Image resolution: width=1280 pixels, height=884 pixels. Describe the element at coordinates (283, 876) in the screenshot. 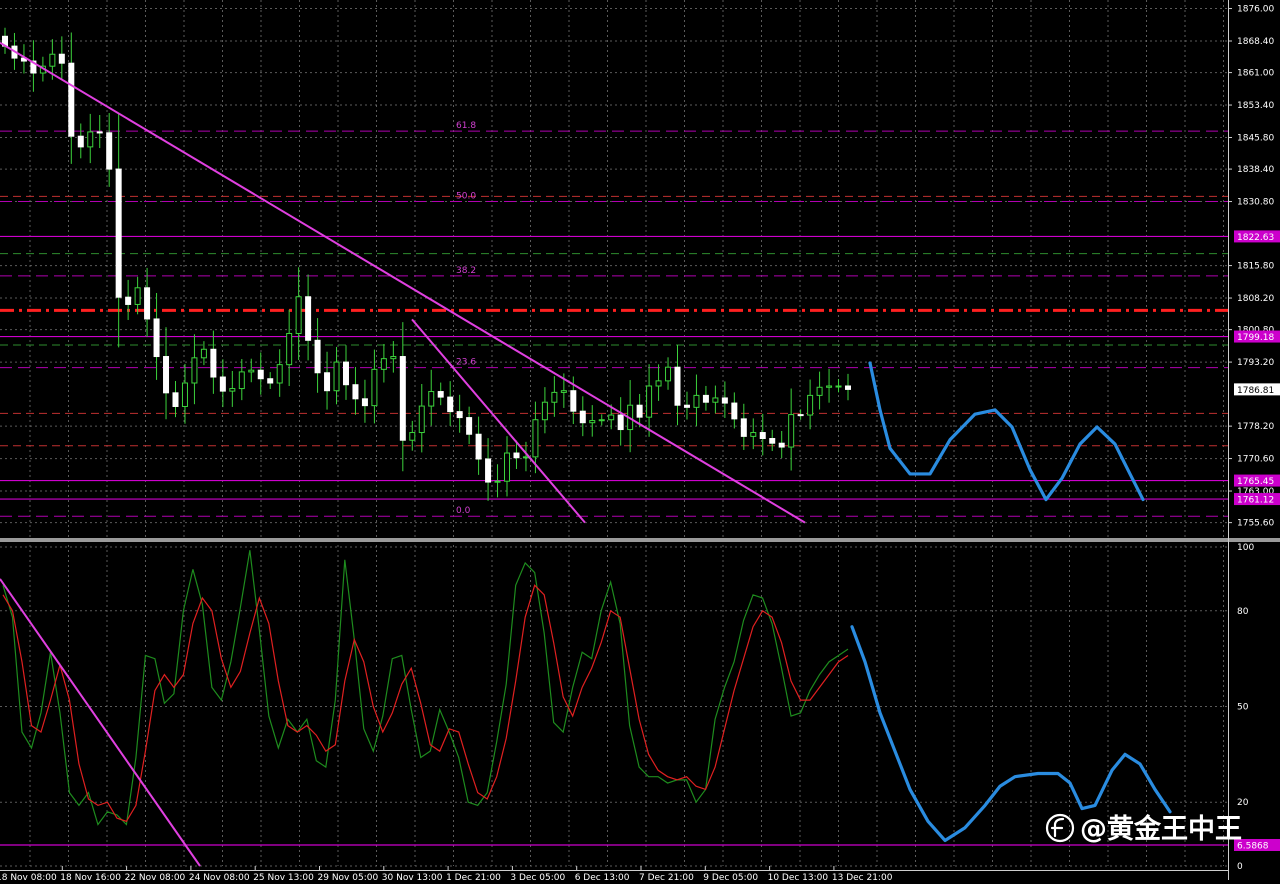

I see `time-axis-label: 25 Nov 13:00` at that location.